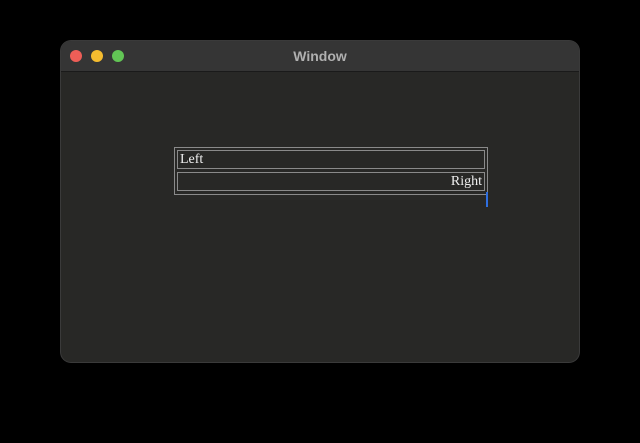  What do you see at coordinates (487, 199) in the screenshot?
I see `text-caret` at bounding box center [487, 199].